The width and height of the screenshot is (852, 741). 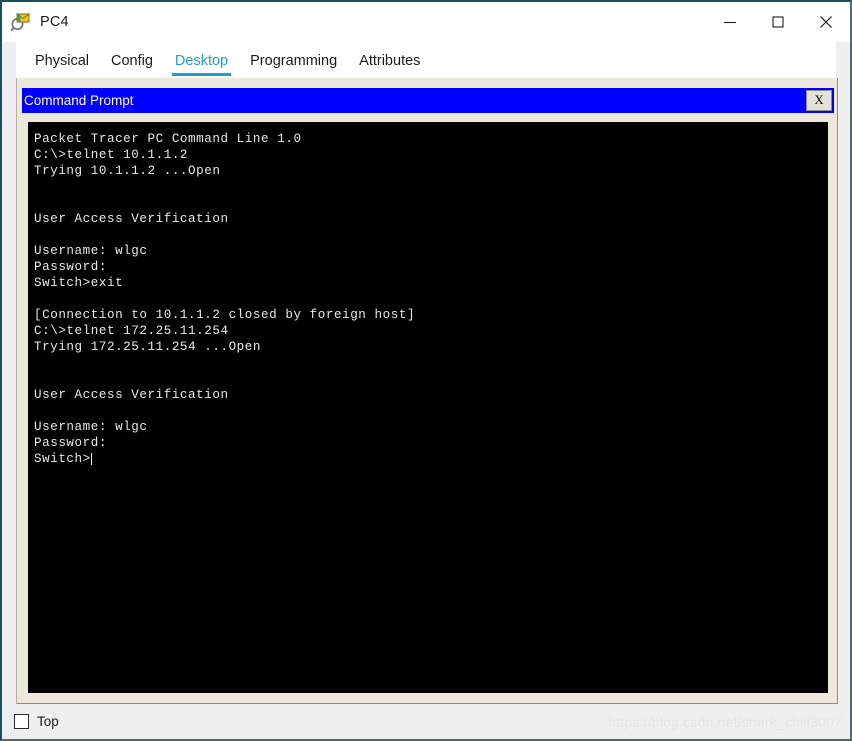 I want to click on minimize-icon, so click(x=730, y=22).